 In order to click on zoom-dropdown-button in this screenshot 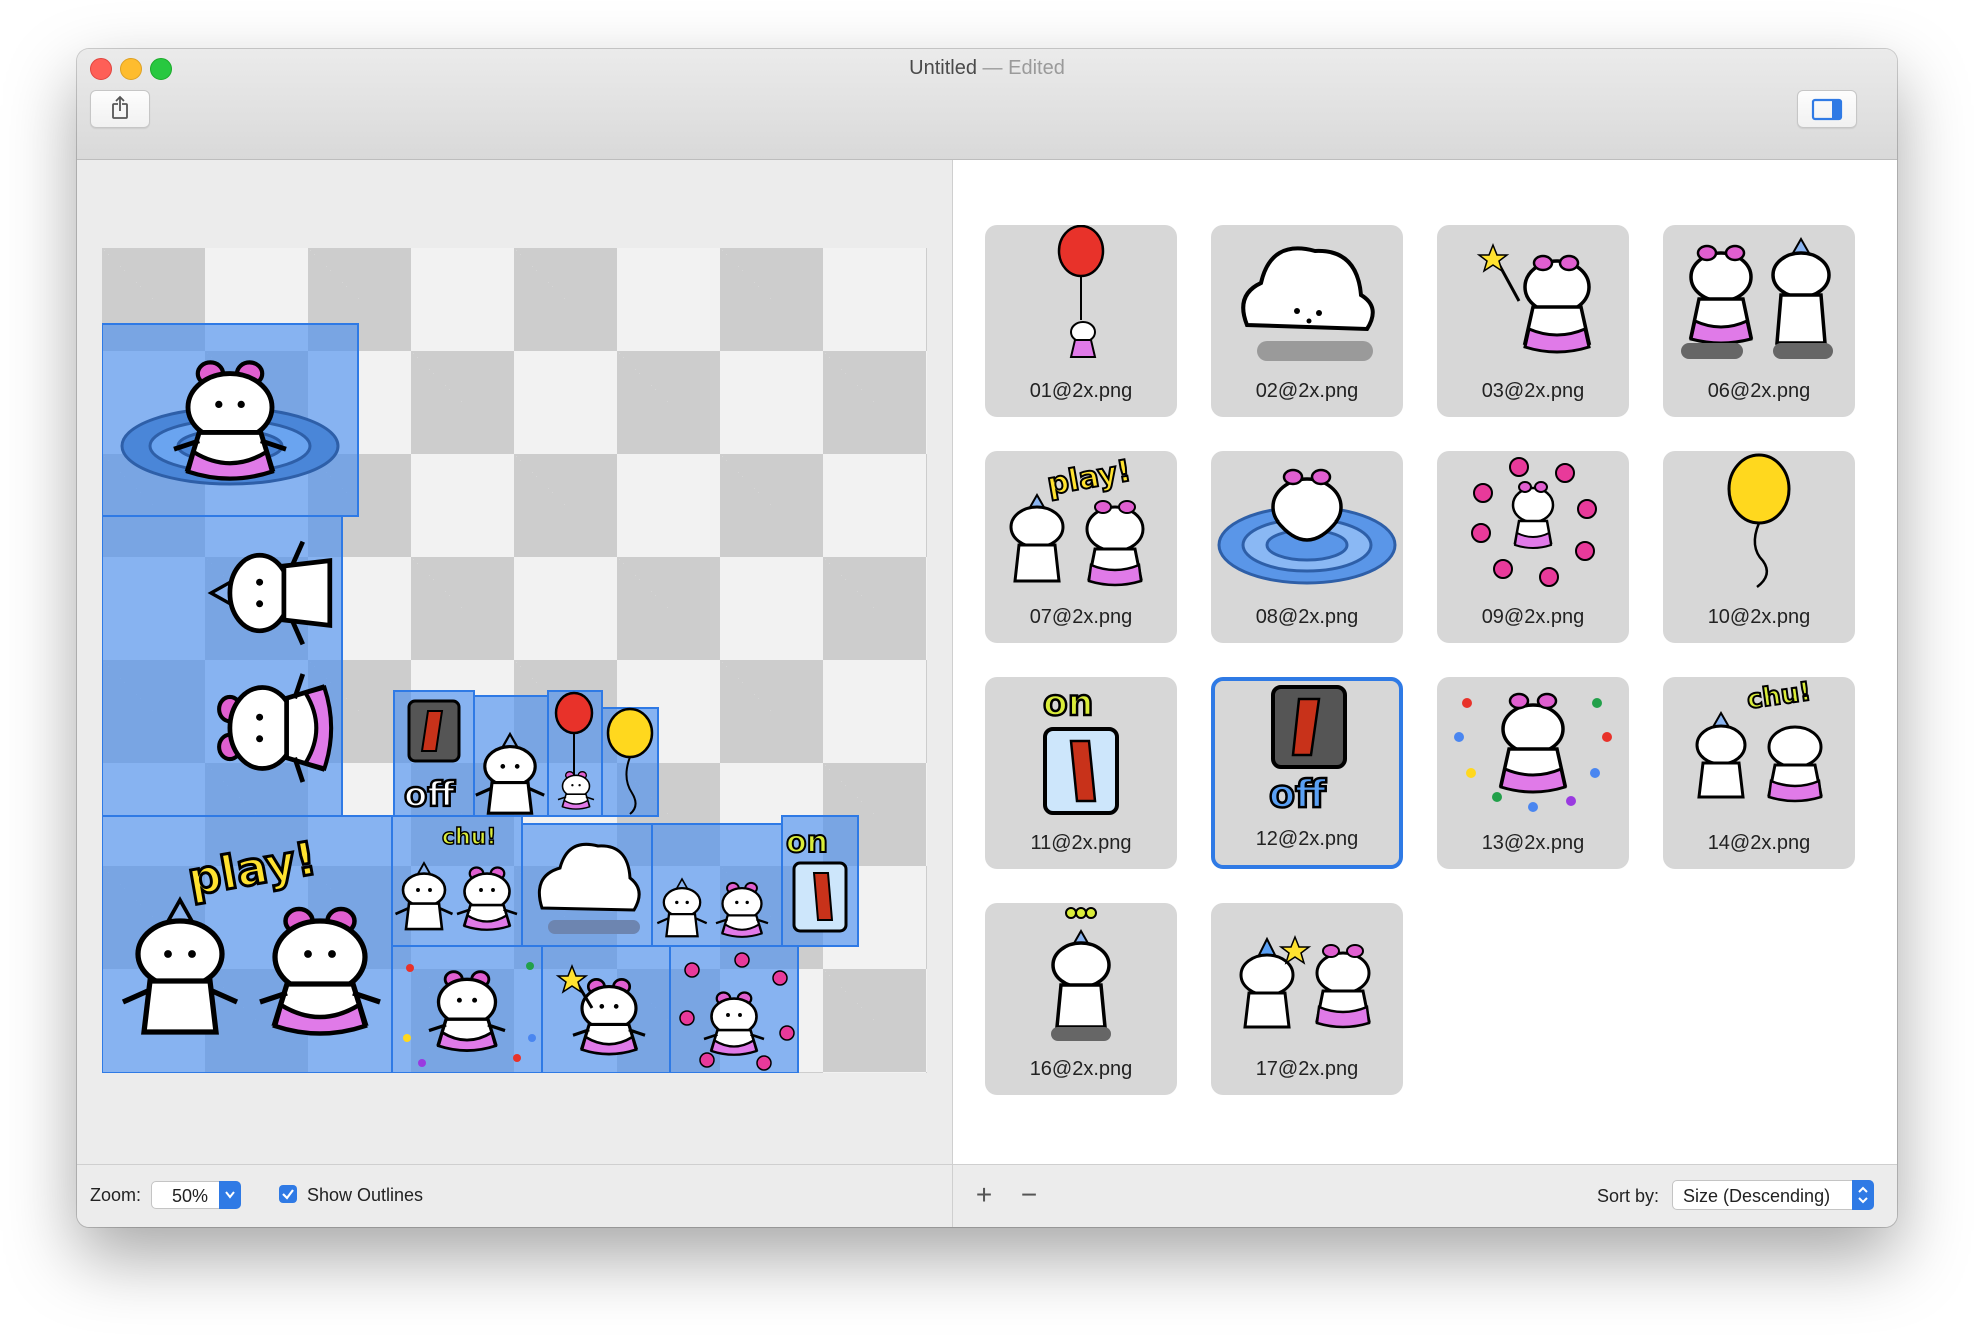, I will do `click(230, 1195)`.